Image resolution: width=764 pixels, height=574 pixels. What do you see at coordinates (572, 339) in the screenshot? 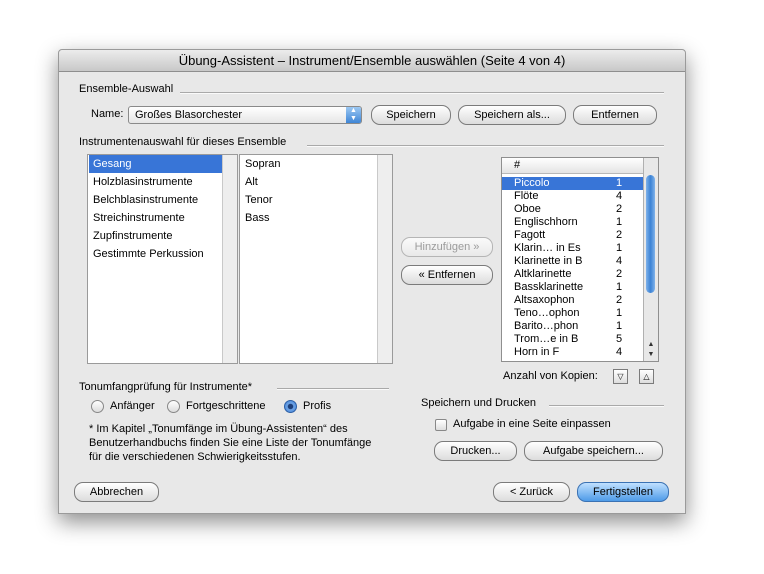
I see `table-row: Trom…e in B5` at bounding box center [572, 339].